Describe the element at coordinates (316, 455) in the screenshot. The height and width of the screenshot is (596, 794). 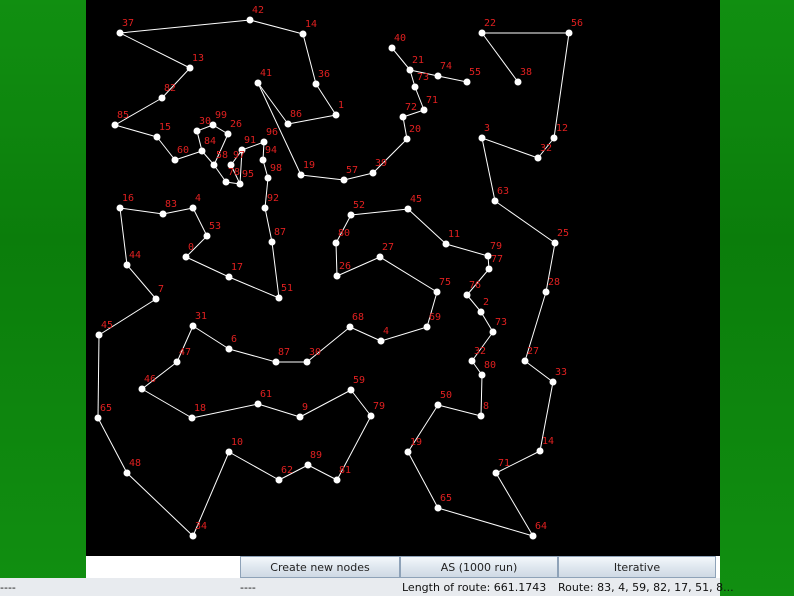
I see `node-label: 89` at that location.